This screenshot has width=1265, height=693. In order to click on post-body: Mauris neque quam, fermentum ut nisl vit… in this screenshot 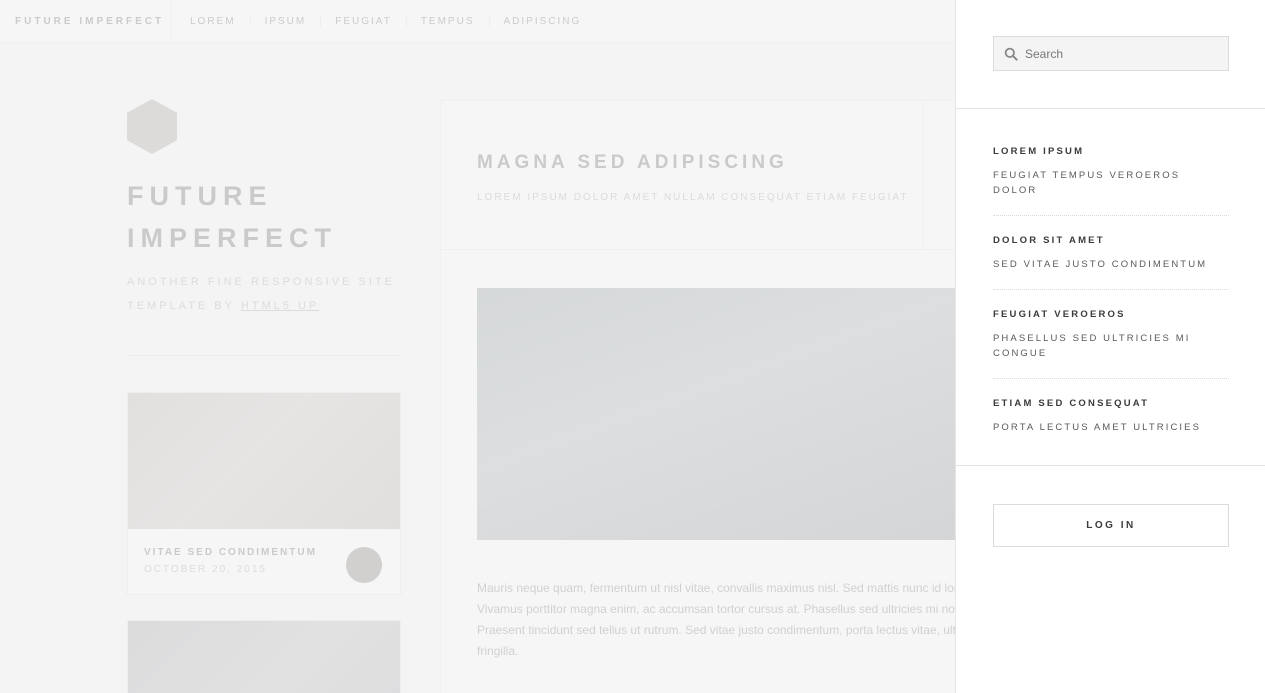, I will do `click(730, 619)`.